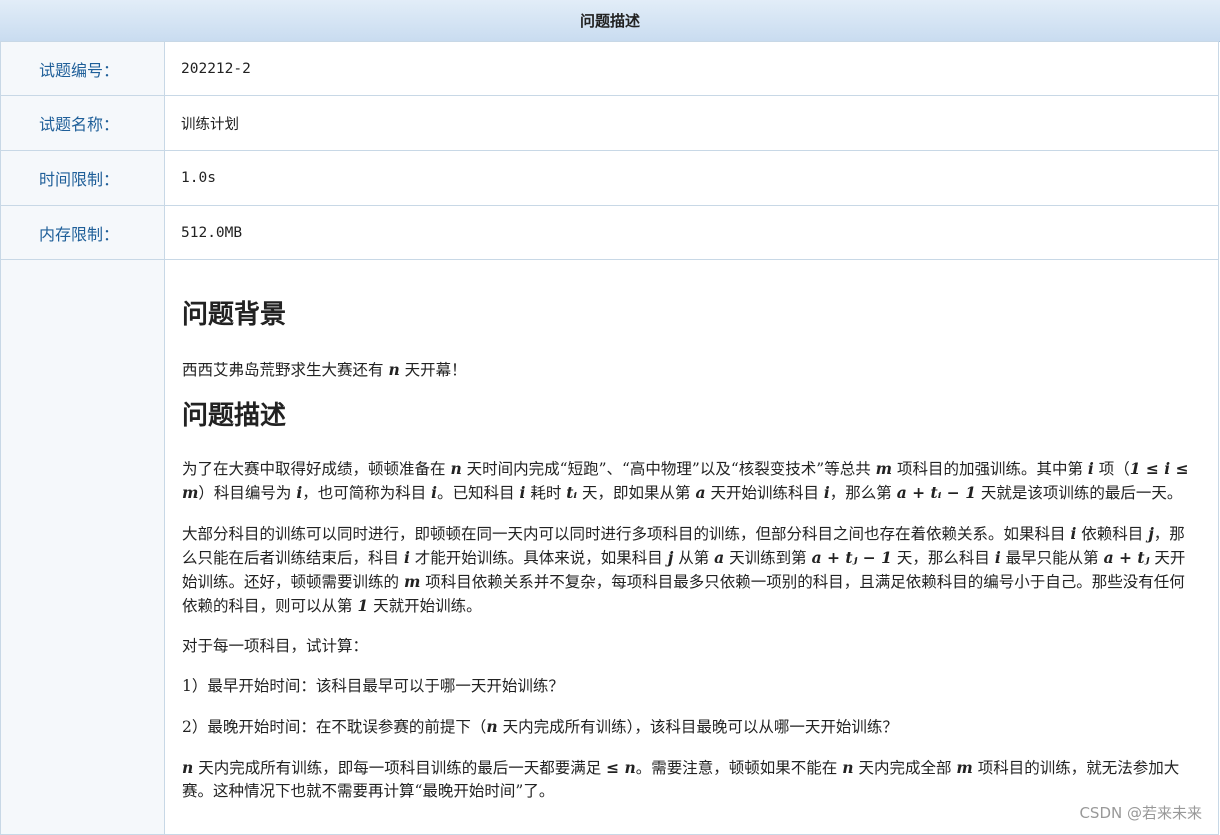  Describe the element at coordinates (1052, 558) in the screenshot. I see `text: 最早只能从第` at that location.